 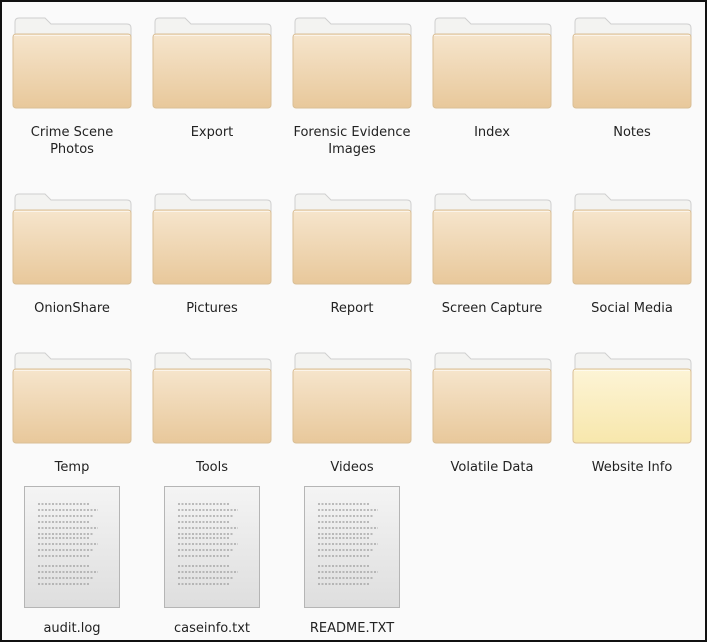 I want to click on folder-tools: Tools, so click(x=212, y=411).